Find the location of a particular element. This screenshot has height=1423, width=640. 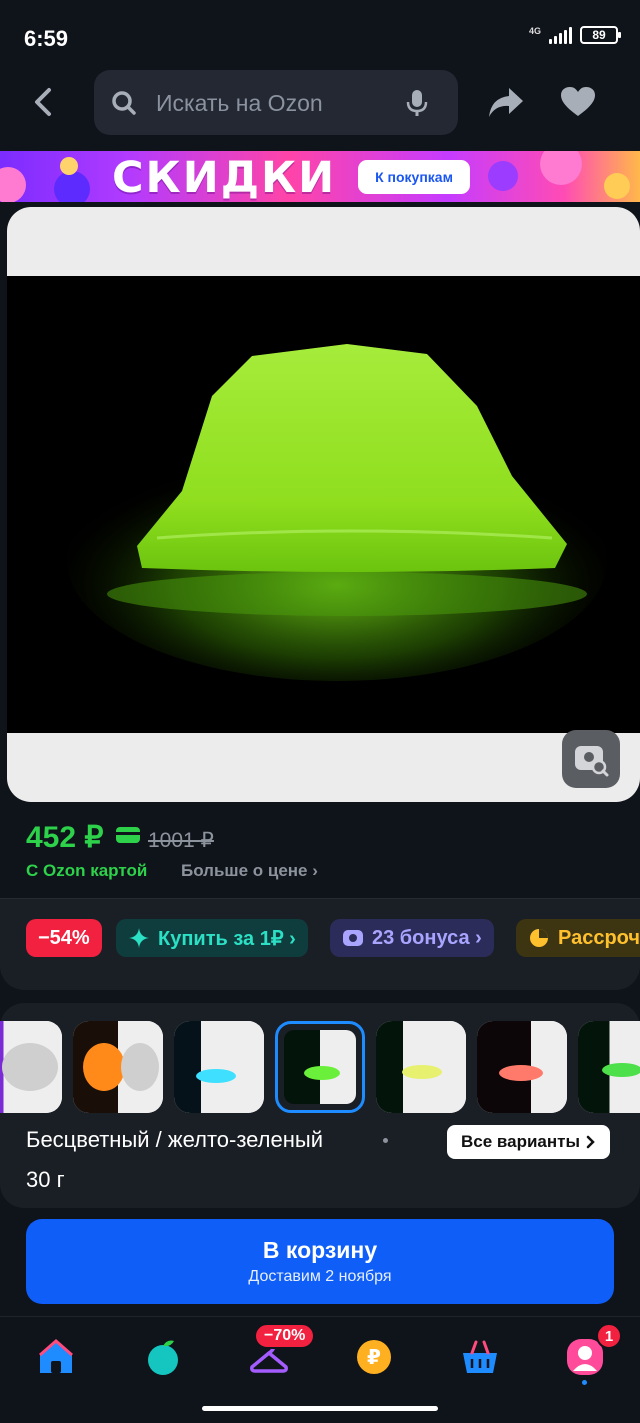

variant-thumb-selected is located at coordinates (320, 1067).